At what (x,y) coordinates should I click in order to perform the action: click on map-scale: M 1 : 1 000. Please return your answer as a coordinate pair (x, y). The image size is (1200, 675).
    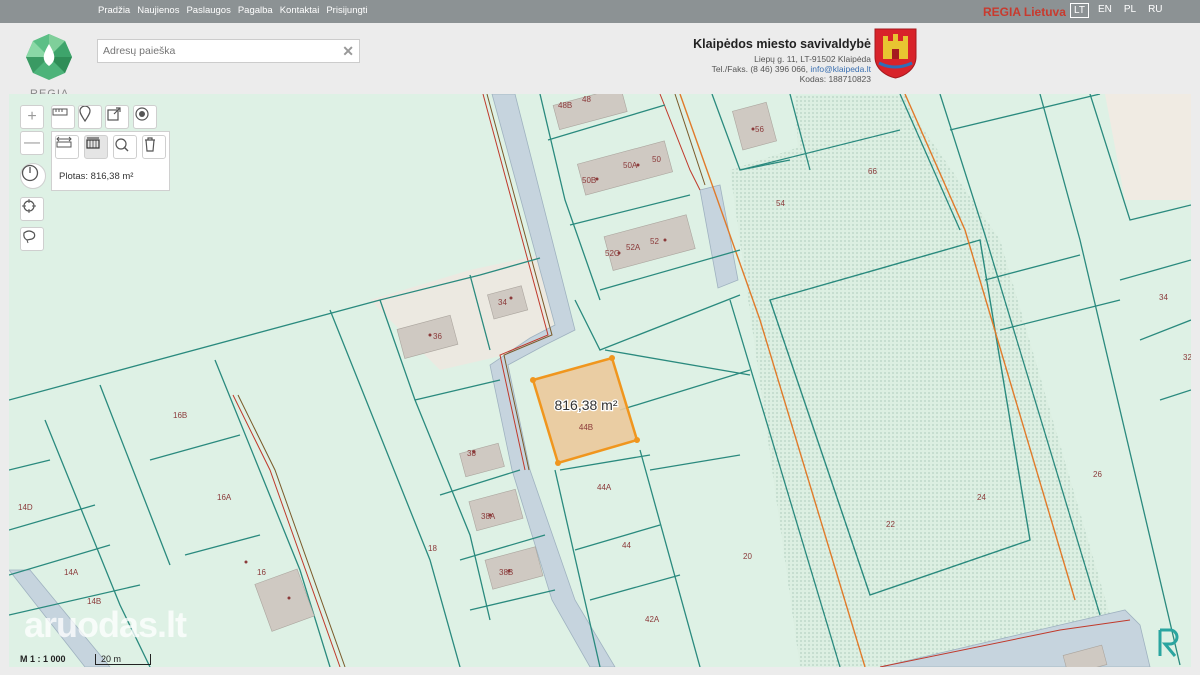
    Looking at the image, I should click on (43, 659).